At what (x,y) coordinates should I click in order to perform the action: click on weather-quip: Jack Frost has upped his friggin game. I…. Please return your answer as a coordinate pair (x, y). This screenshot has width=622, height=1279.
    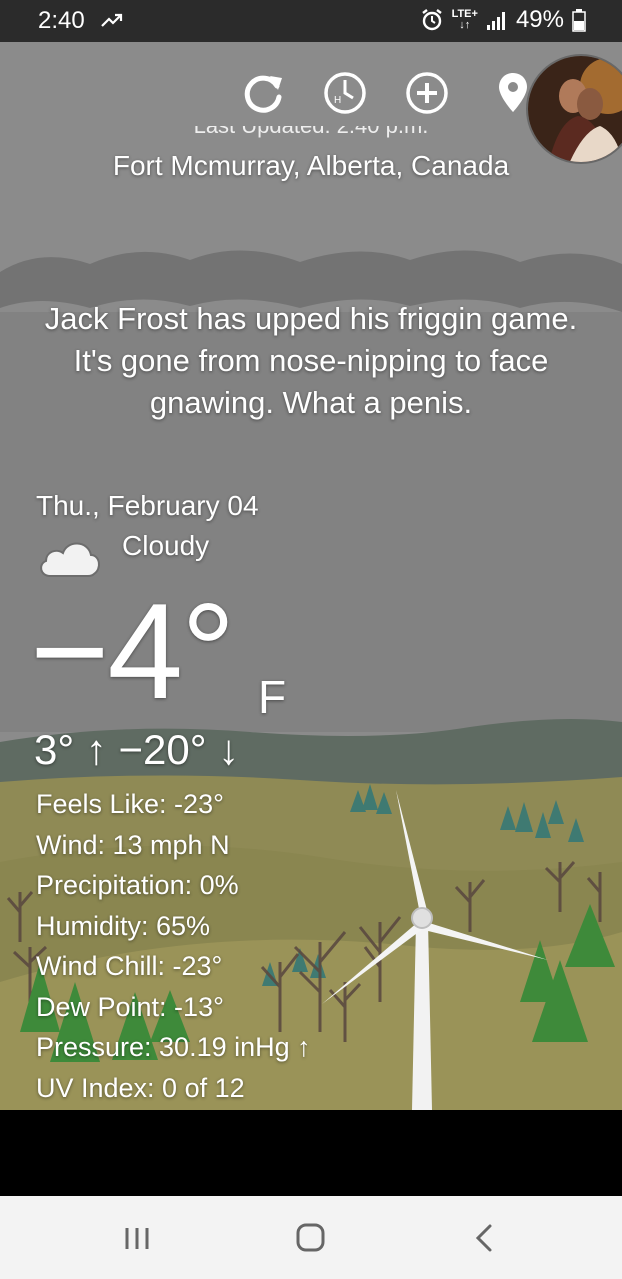
    Looking at the image, I should click on (311, 360).